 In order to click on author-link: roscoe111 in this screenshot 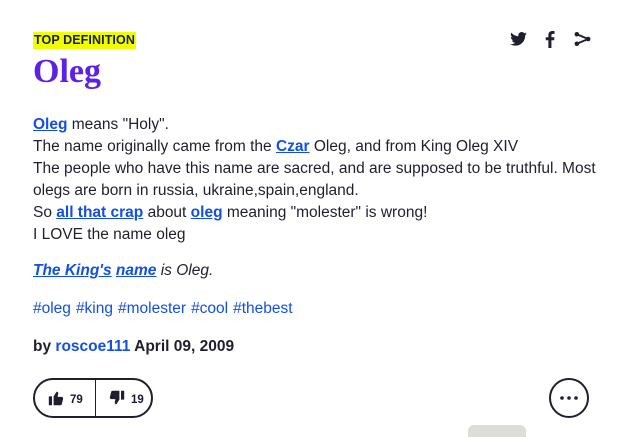, I will do `click(92, 346)`.